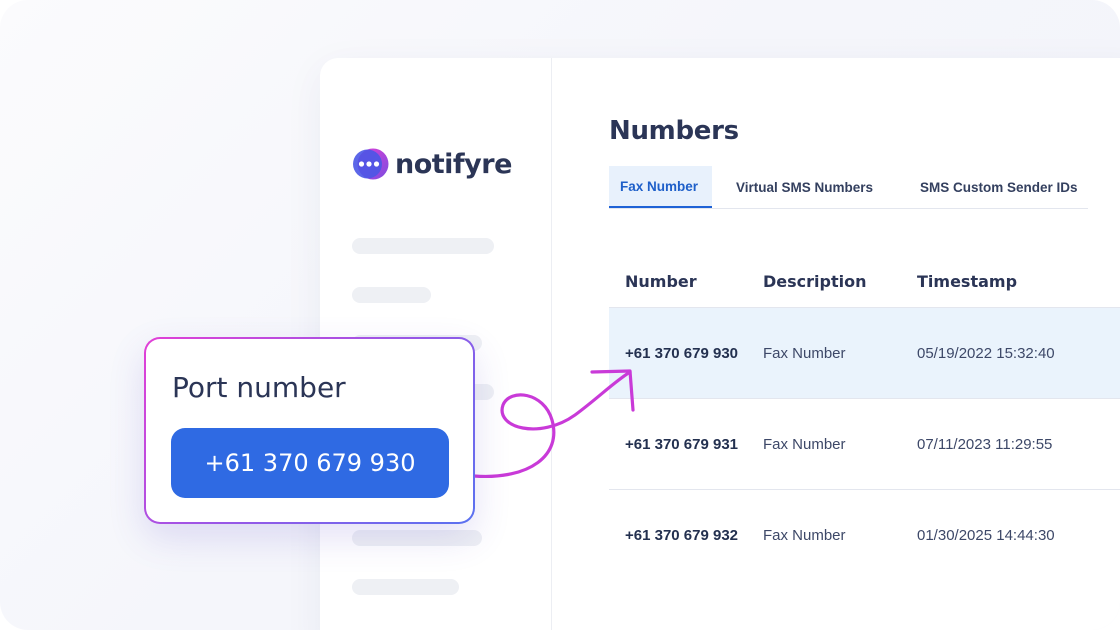  I want to click on cell-timestamp: 05/19/2022 15:32:40, so click(986, 353).